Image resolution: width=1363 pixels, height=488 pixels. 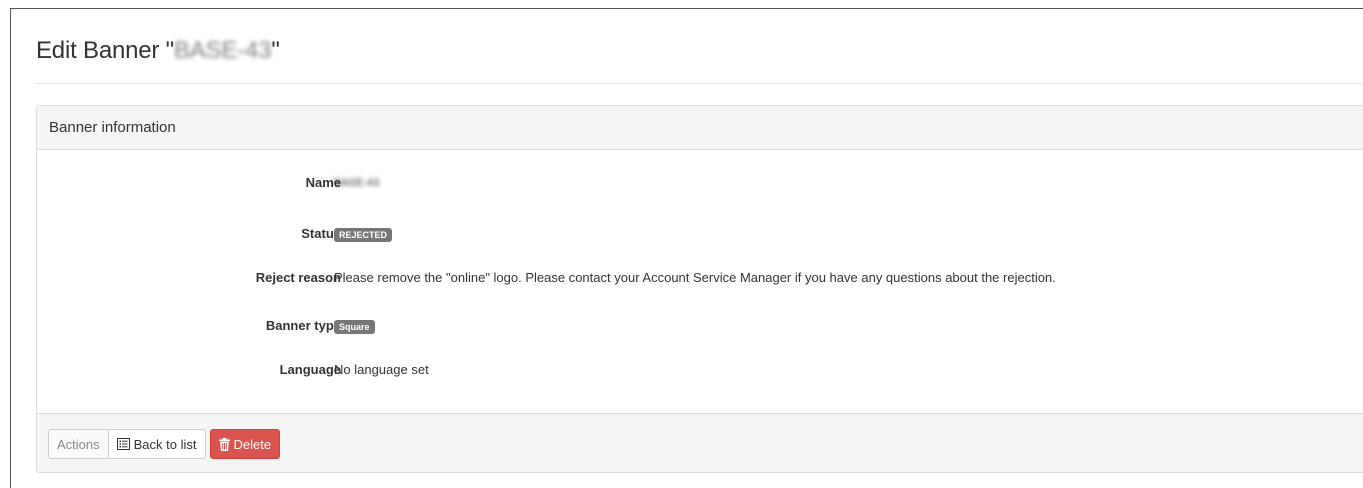 What do you see at coordinates (275, 50) in the screenshot?
I see `page-title-suffix: "` at bounding box center [275, 50].